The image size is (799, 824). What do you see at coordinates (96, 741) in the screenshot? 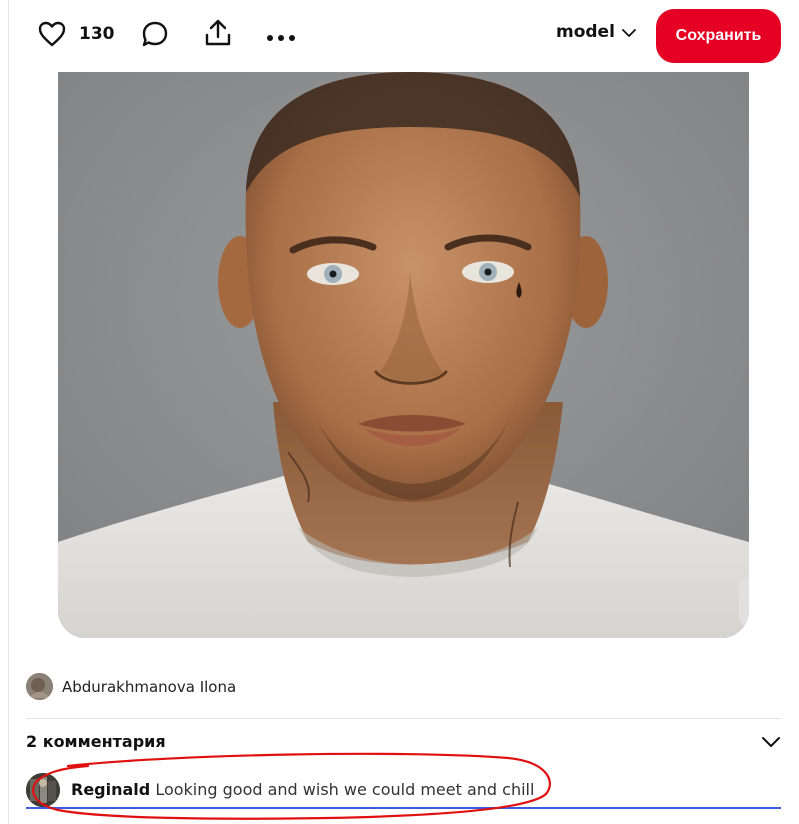
I see `comments-title: 2 комментария` at bounding box center [96, 741].